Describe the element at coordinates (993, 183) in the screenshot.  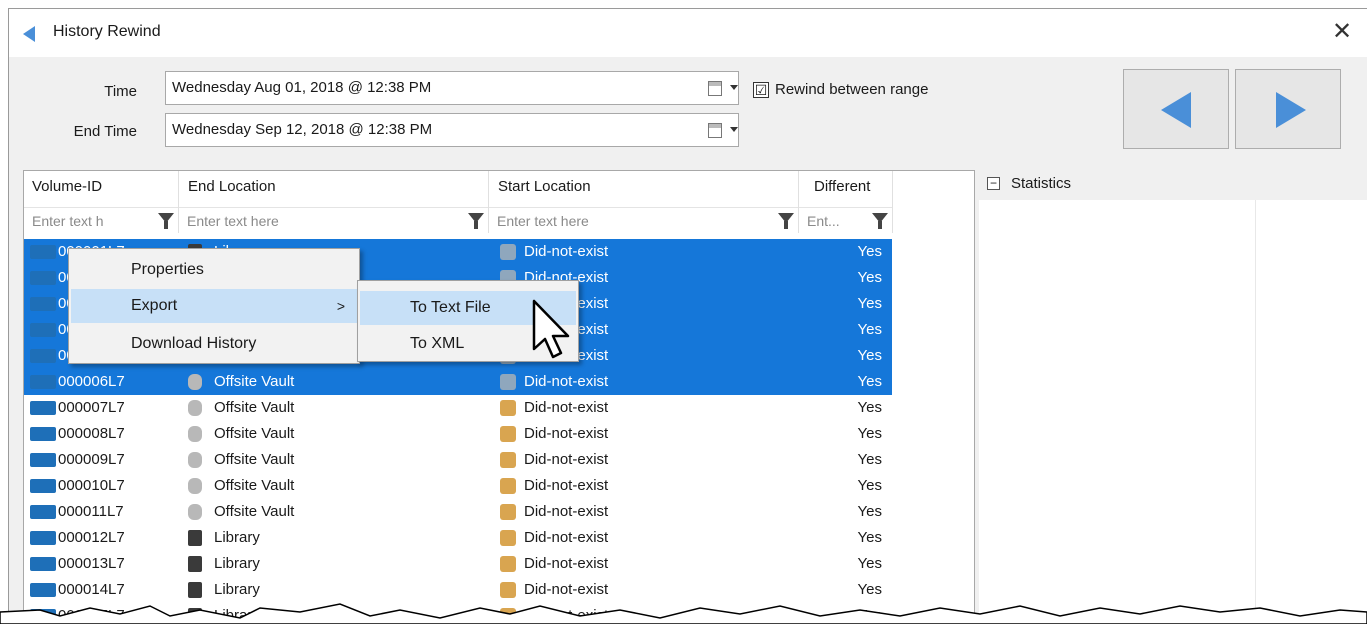
I see `collapse-icon: −` at that location.